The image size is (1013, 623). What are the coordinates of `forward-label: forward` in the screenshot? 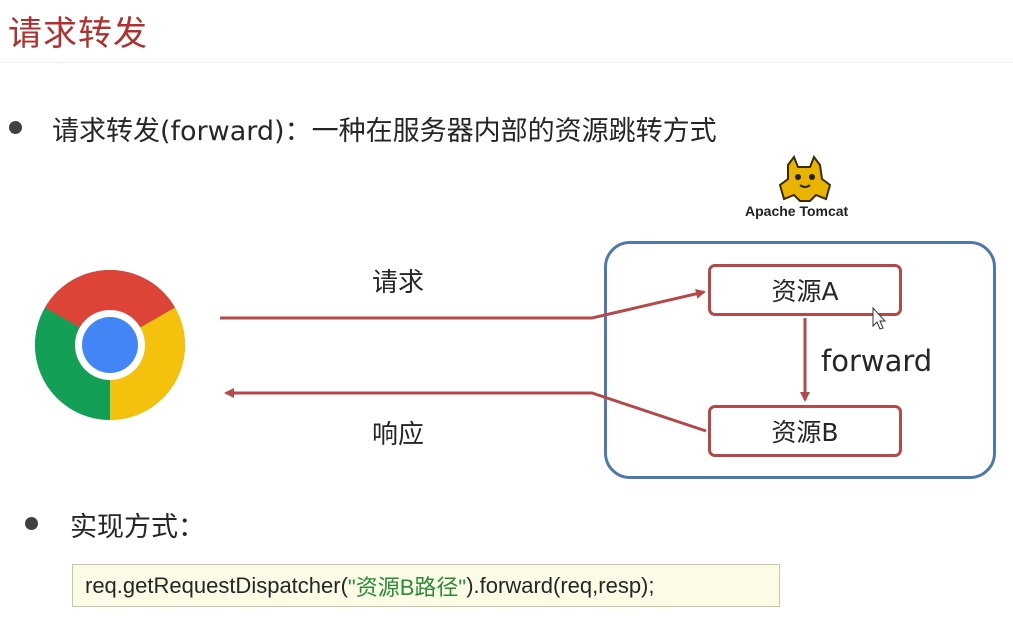 It's located at (877, 361).